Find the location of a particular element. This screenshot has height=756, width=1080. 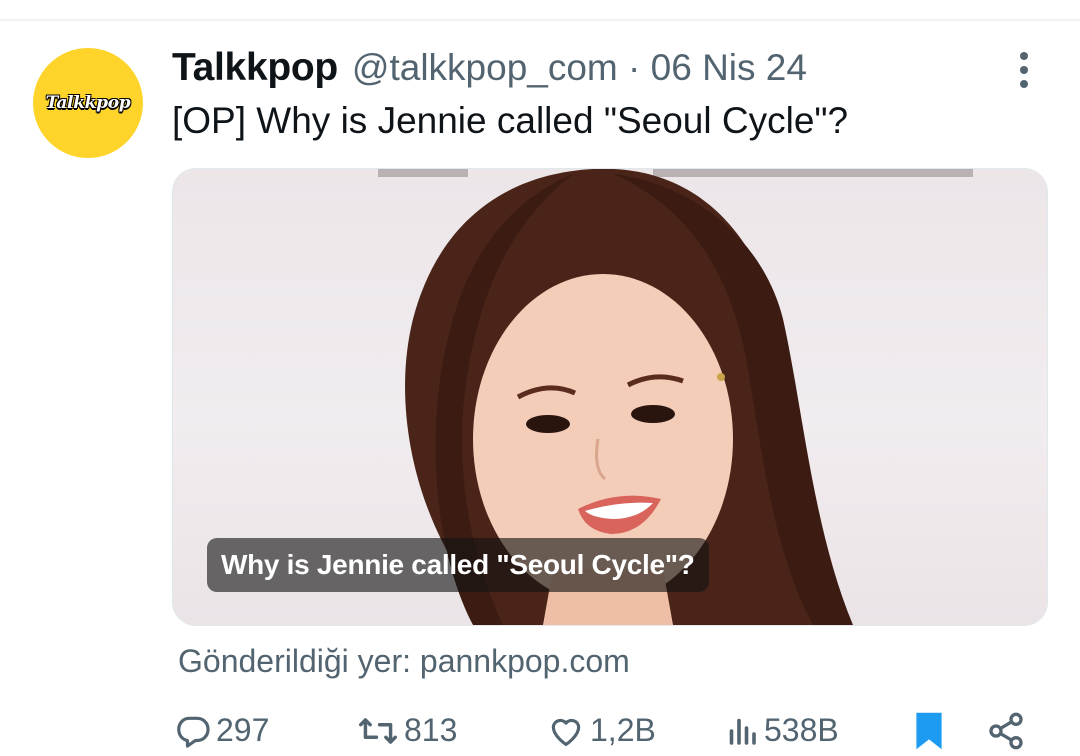

avatar: Talkkpop is located at coordinates (88, 103).